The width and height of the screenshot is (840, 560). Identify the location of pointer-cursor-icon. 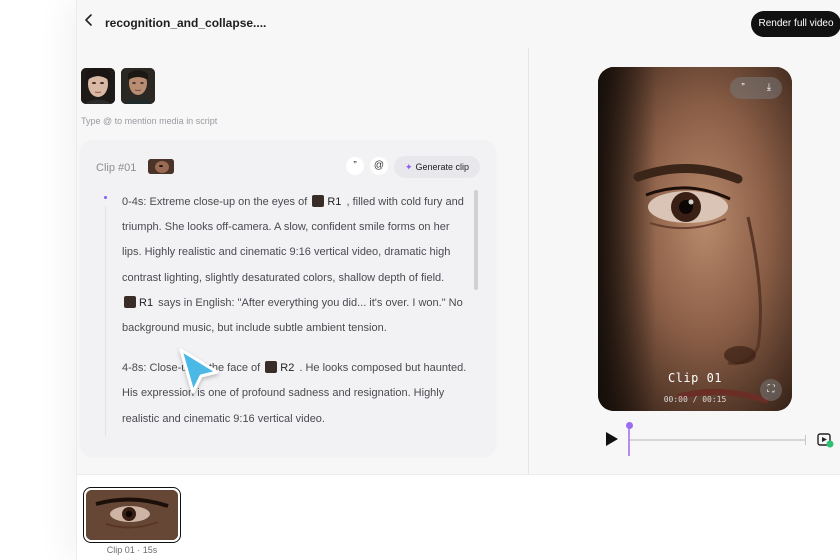
(199, 371).